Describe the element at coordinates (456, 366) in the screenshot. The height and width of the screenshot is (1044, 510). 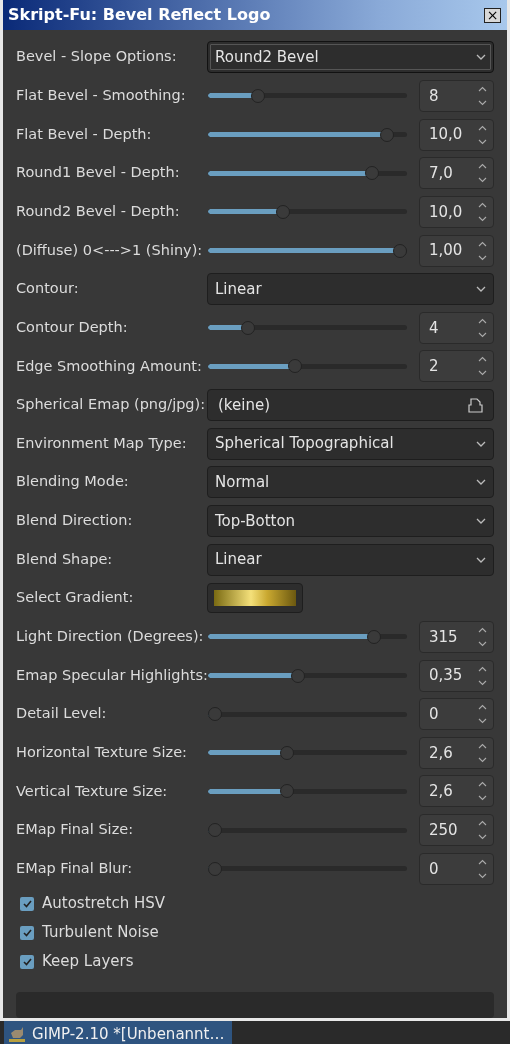
I see `spin-field: 2` at that location.